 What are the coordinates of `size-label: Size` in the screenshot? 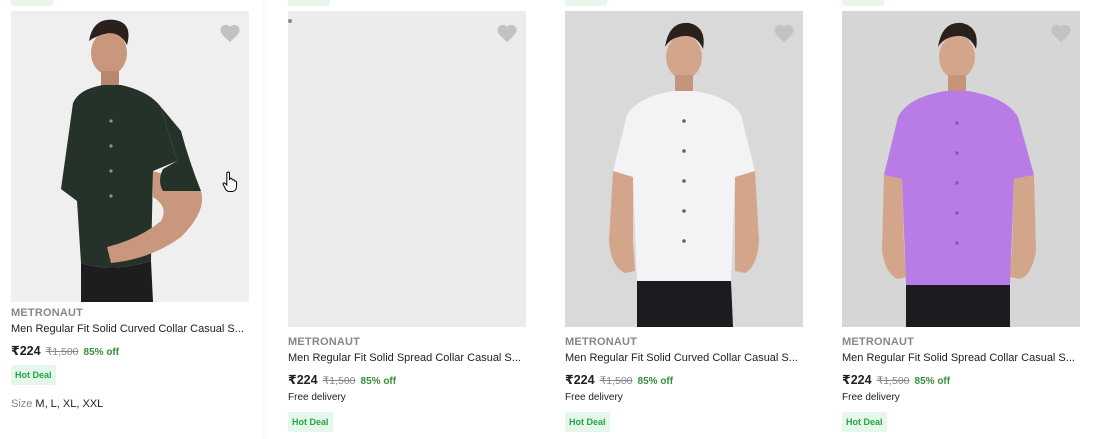 It's located at (22, 404).